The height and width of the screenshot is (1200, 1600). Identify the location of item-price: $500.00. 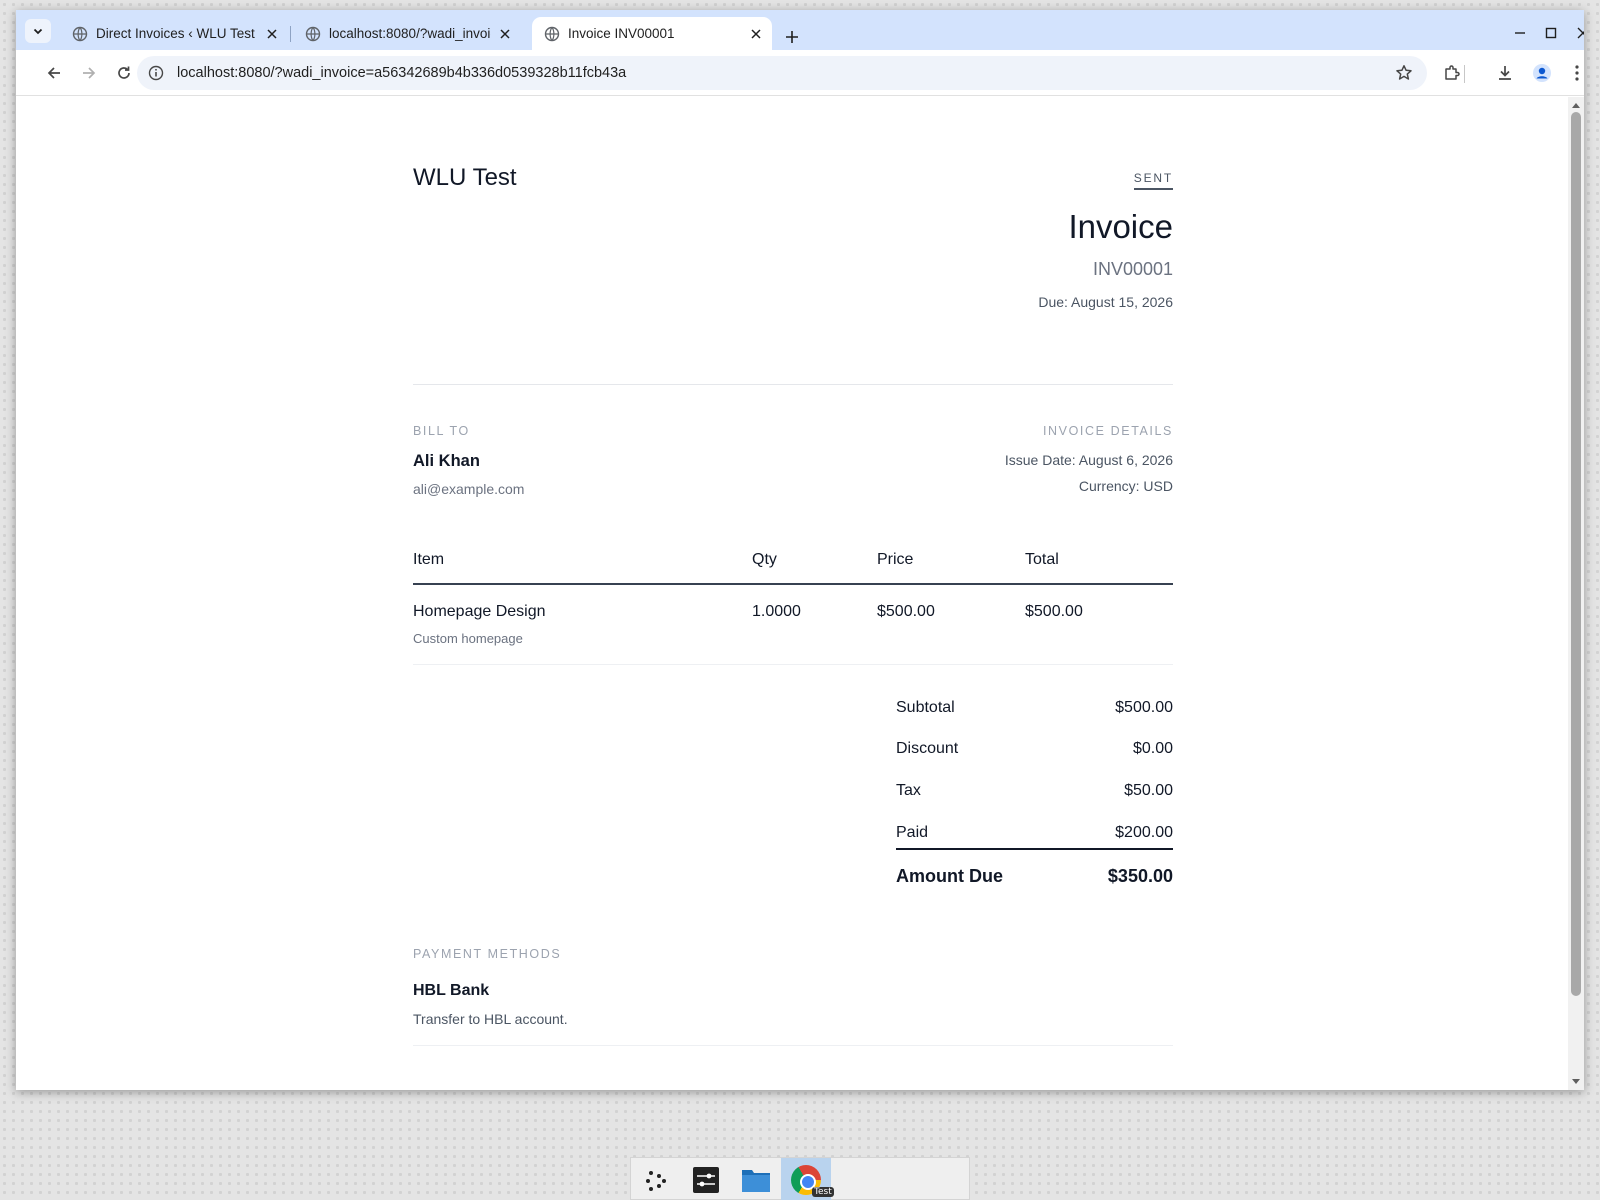
(906, 611).